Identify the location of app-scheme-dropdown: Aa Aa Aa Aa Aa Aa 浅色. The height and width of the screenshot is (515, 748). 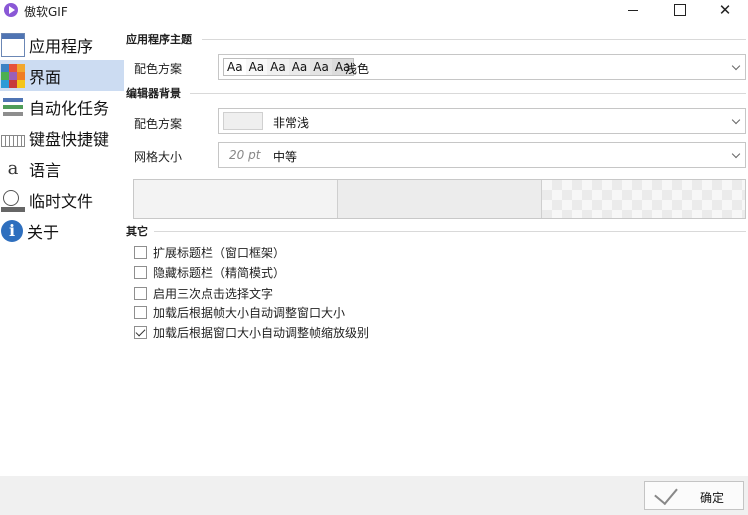
(482, 67).